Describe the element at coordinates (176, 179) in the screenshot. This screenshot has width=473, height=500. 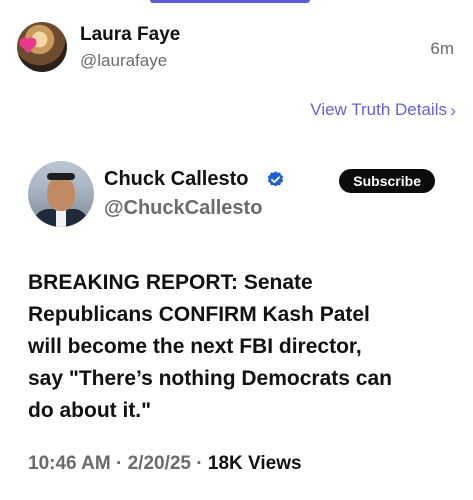
I see `quoted-author-name: Chuck Callesto` at that location.